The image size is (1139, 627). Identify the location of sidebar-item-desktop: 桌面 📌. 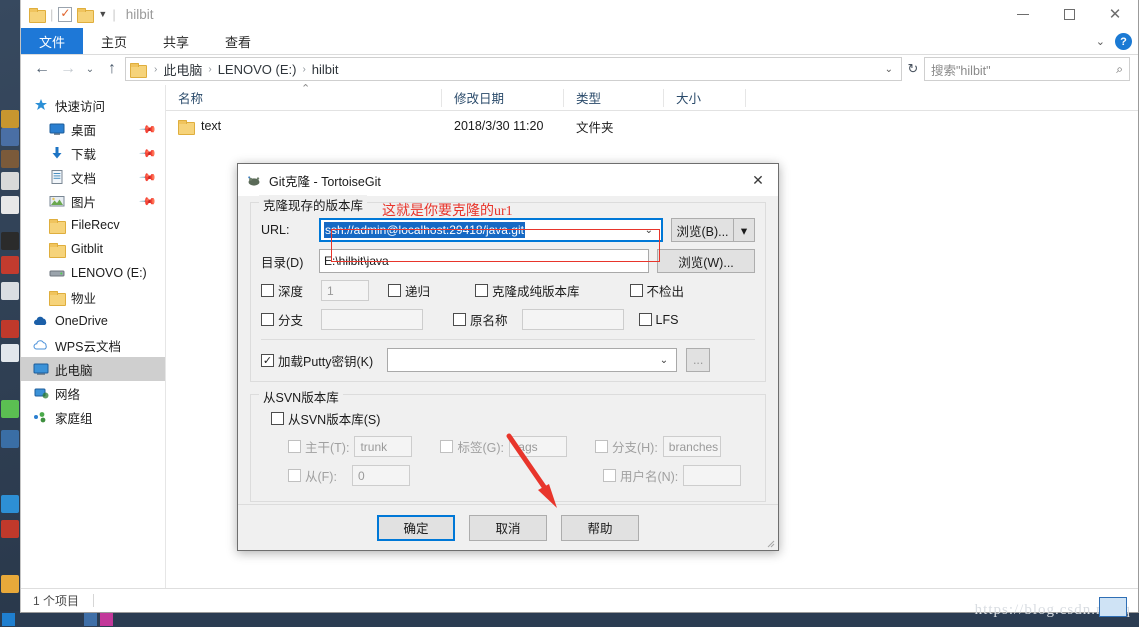
(93, 129).